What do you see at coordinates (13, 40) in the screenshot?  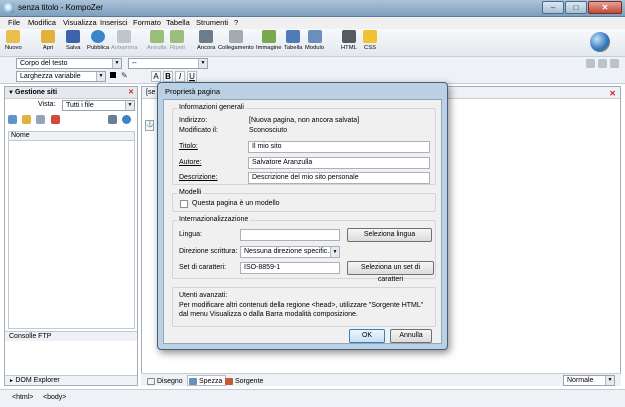 I see `toolbar-new-button: Nuovo` at bounding box center [13, 40].